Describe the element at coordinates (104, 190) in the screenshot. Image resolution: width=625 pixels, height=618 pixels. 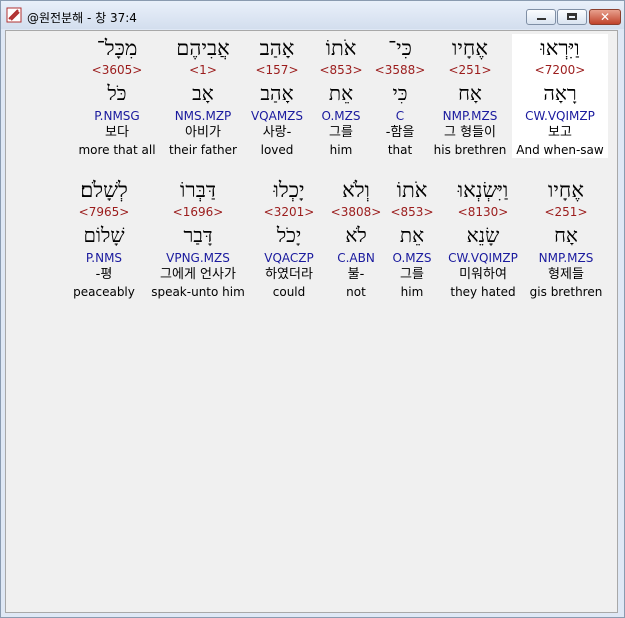
I see `hebrew-word: לְשָׁלֹם׃` at that location.